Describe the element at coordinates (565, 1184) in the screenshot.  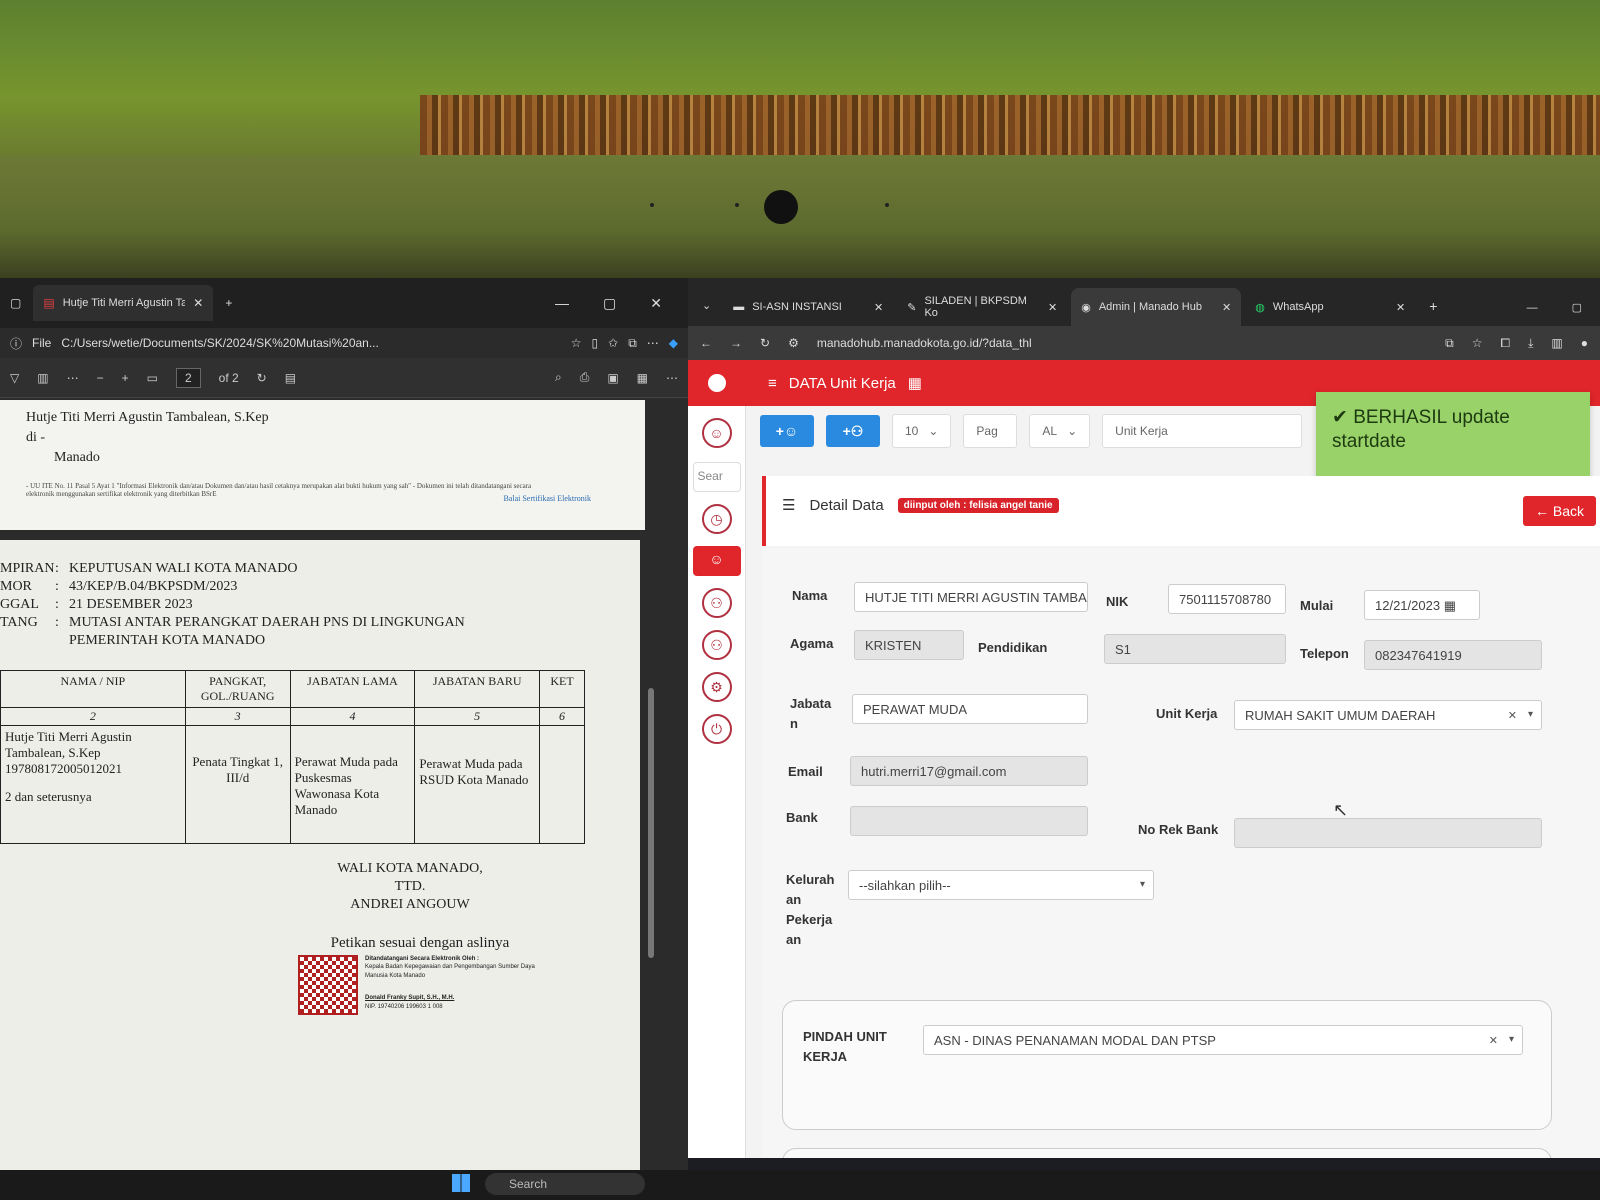
I see `taskbar-search: Search` at that location.